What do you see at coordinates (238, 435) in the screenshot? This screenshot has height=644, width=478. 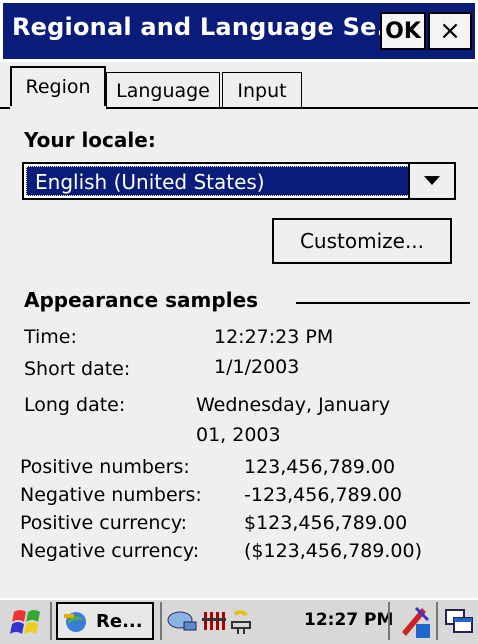 I see `long-date-value-line2: 01, 2003` at bounding box center [238, 435].